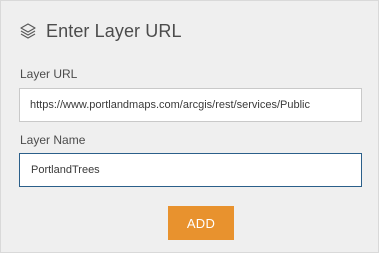 The height and width of the screenshot is (253, 379). What do you see at coordinates (201, 223) in the screenshot?
I see `add-button: ADD` at bounding box center [201, 223].